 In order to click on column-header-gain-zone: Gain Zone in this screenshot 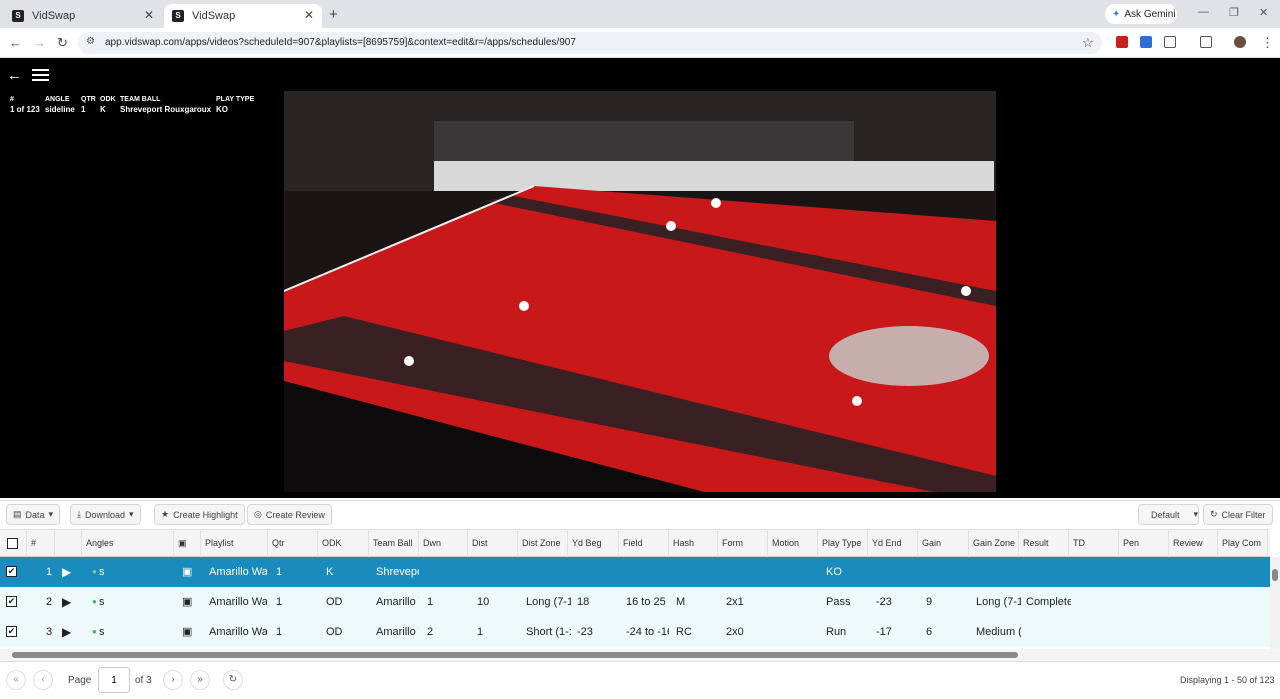, I will do `click(994, 543)`.